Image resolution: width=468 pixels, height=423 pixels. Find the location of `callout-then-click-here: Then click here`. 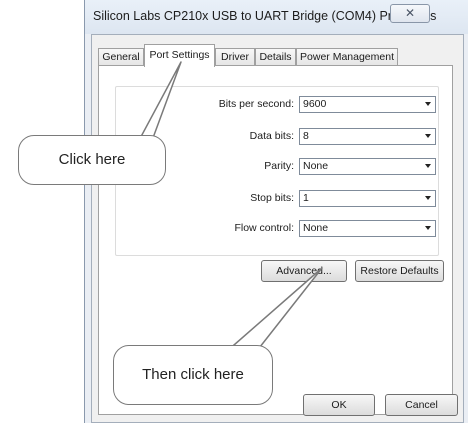

callout-then-click-here: Then click here is located at coordinates (193, 375).